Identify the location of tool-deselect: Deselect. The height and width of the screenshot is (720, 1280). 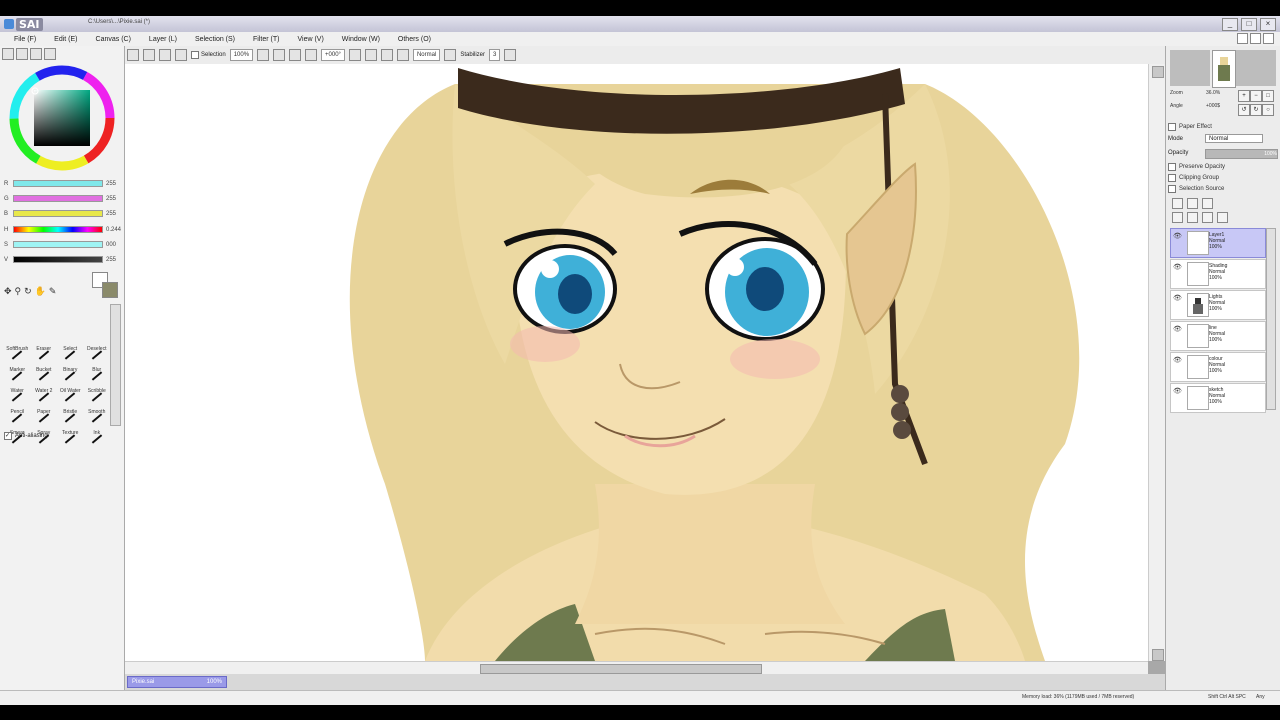
(97, 355).